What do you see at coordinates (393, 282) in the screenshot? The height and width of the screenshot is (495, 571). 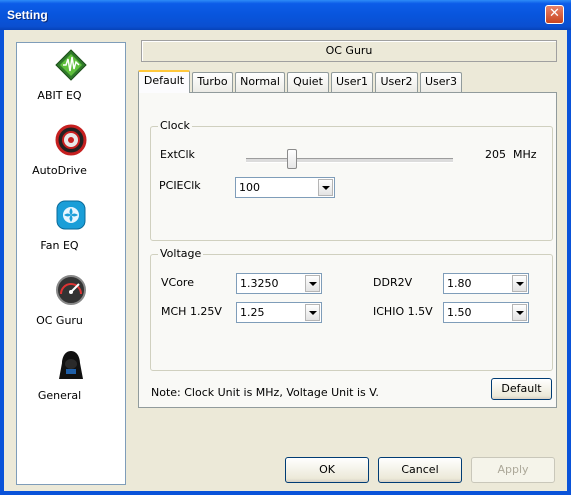 I see `ddr2v-label: DDR2V` at bounding box center [393, 282].